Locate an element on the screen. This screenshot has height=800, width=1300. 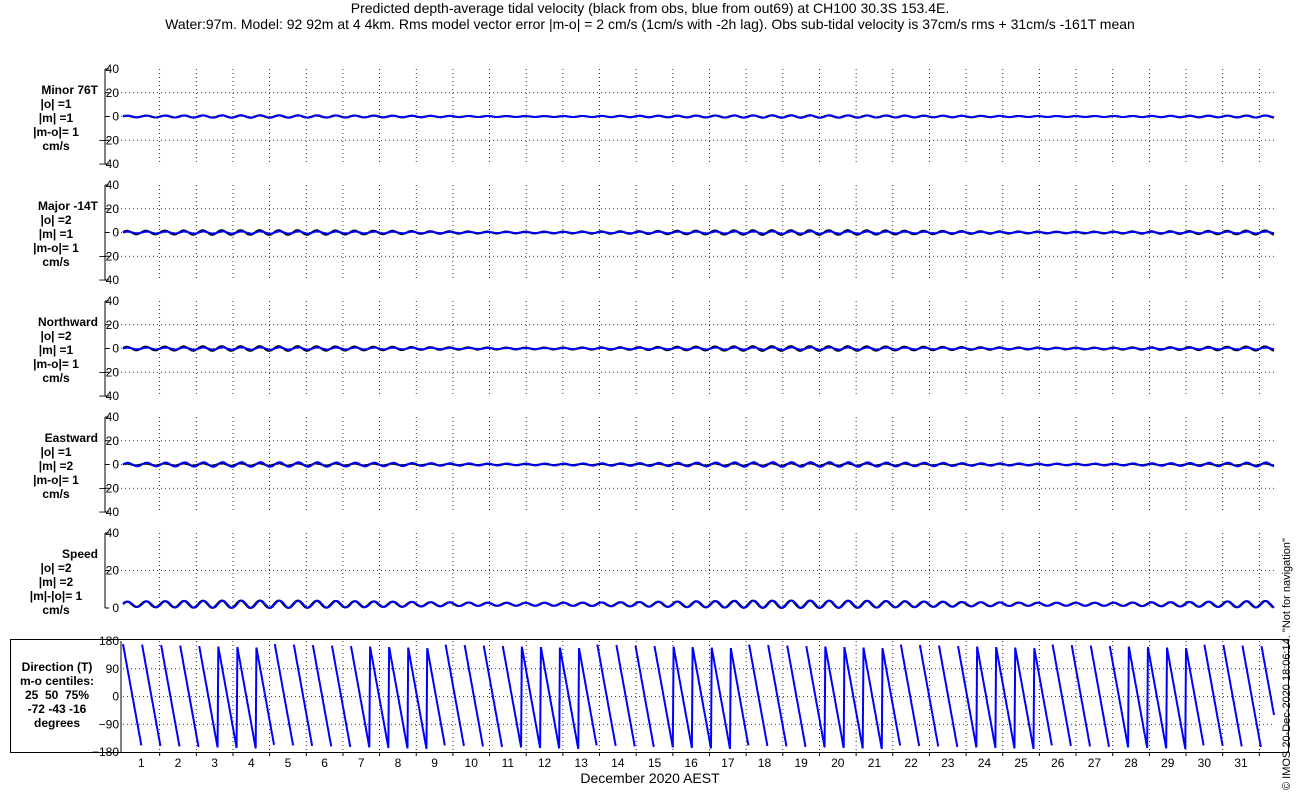
y-tick-label: 90 is located at coordinates (113, 669).